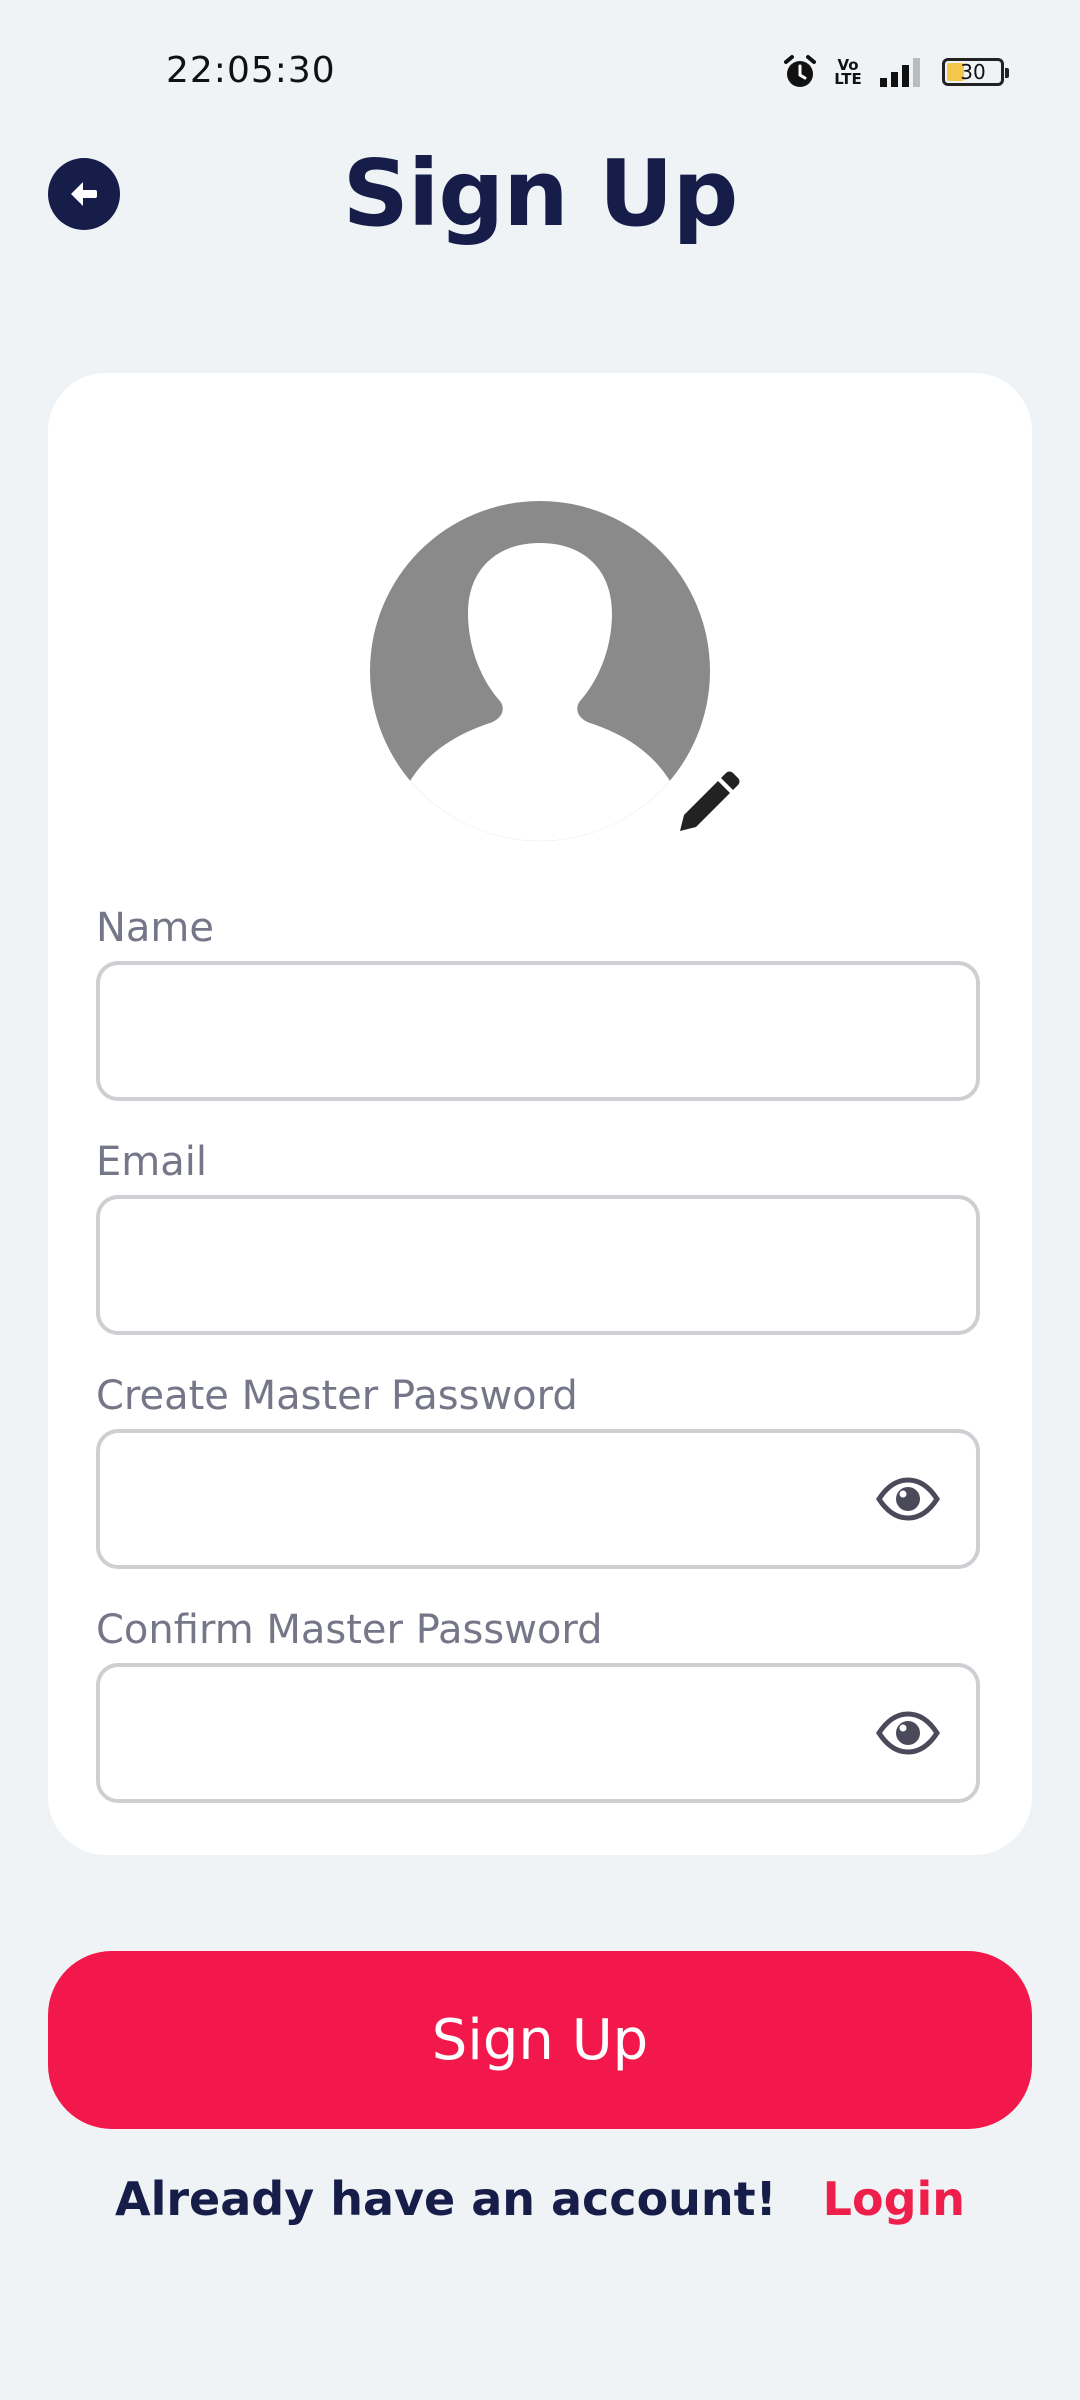 Image resolution: width=1080 pixels, height=2400 pixels. Describe the element at coordinates (508, 1734) in the screenshot. I see `confirm-password-input` at that location.